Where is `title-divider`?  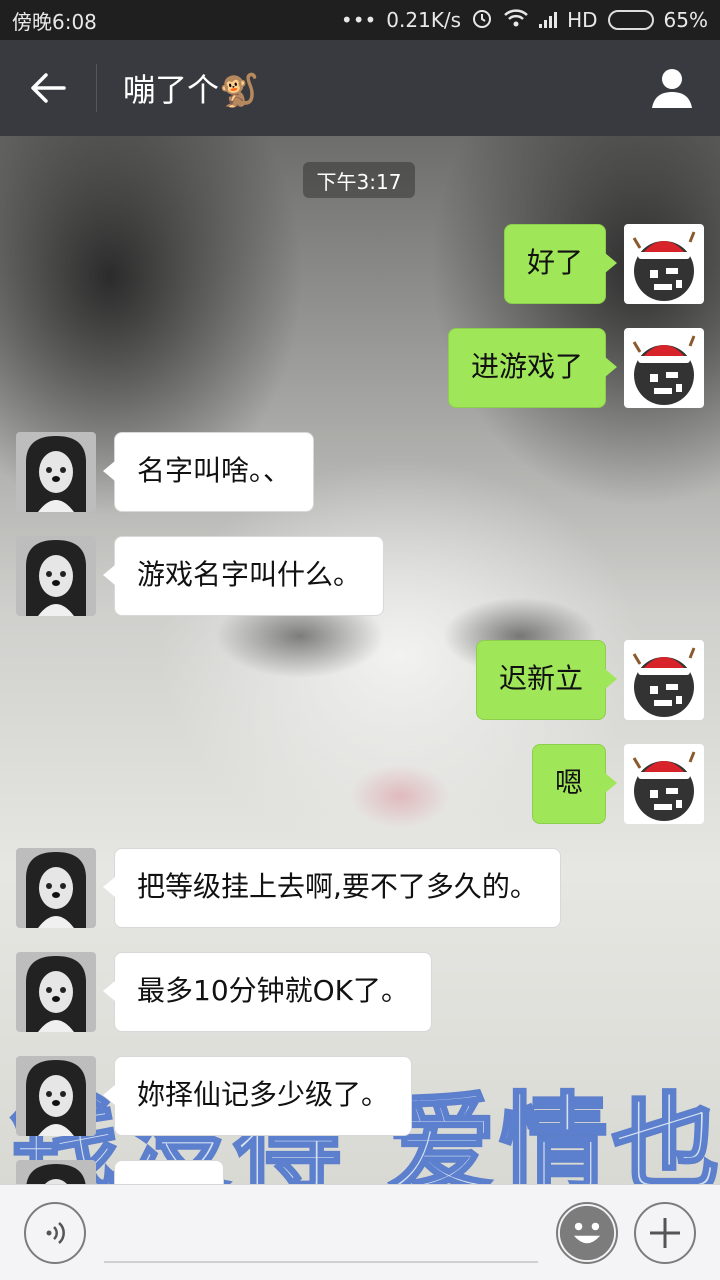 title-divider is located at coordinates (96, 88).